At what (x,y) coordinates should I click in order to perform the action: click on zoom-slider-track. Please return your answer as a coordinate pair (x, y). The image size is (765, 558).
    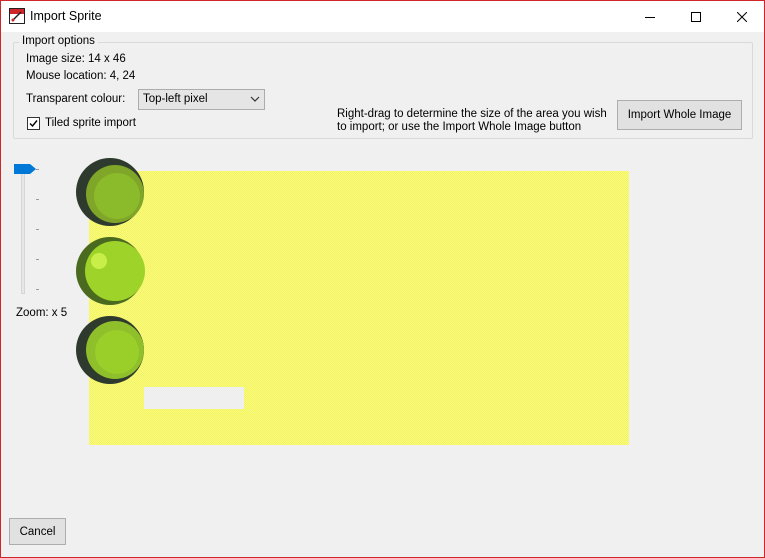
    Looking at the image, I should click on (23, 231).